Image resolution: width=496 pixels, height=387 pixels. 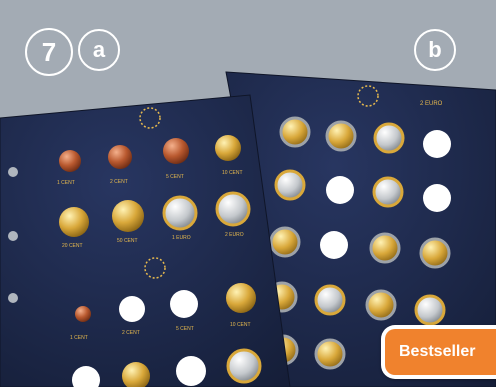 I want to click on step-number-badge: 7, so click(x=49, y=52).